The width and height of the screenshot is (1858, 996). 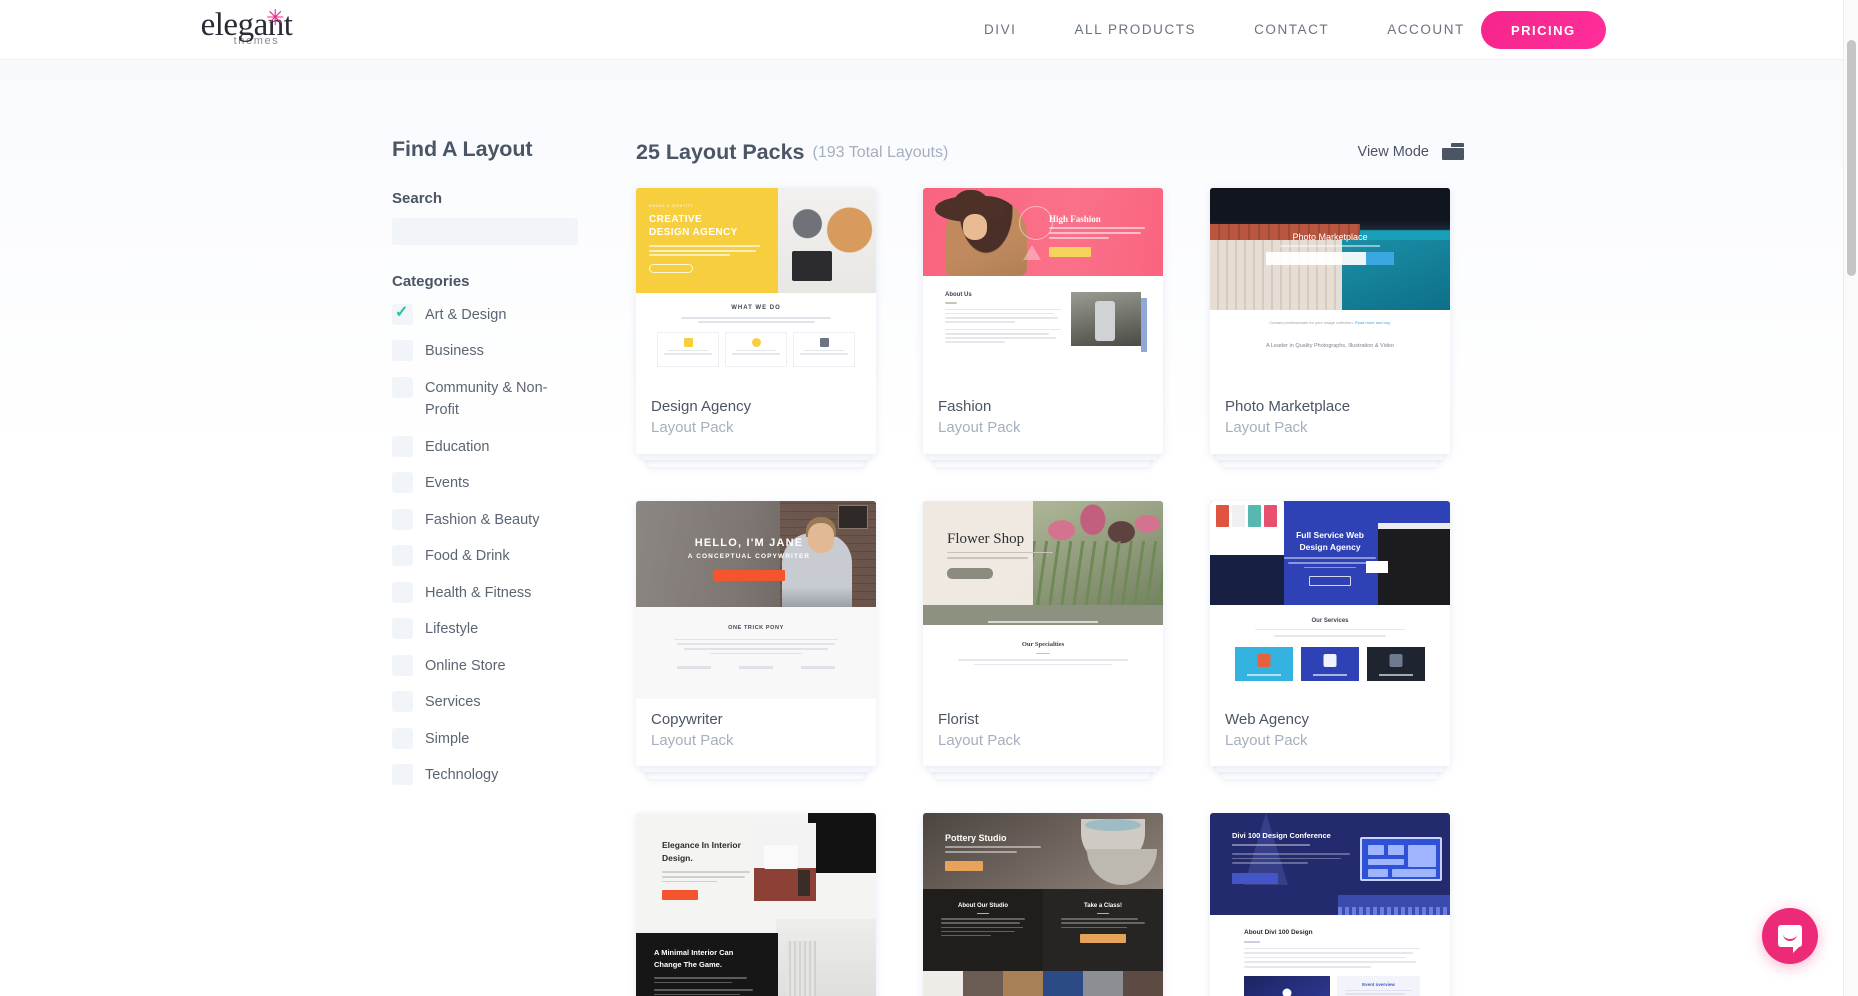 What do you see at coordinates (1000, 29) in the screenshot?
I see `nav-divi: DIVI` at bounding box center [1000, 29].